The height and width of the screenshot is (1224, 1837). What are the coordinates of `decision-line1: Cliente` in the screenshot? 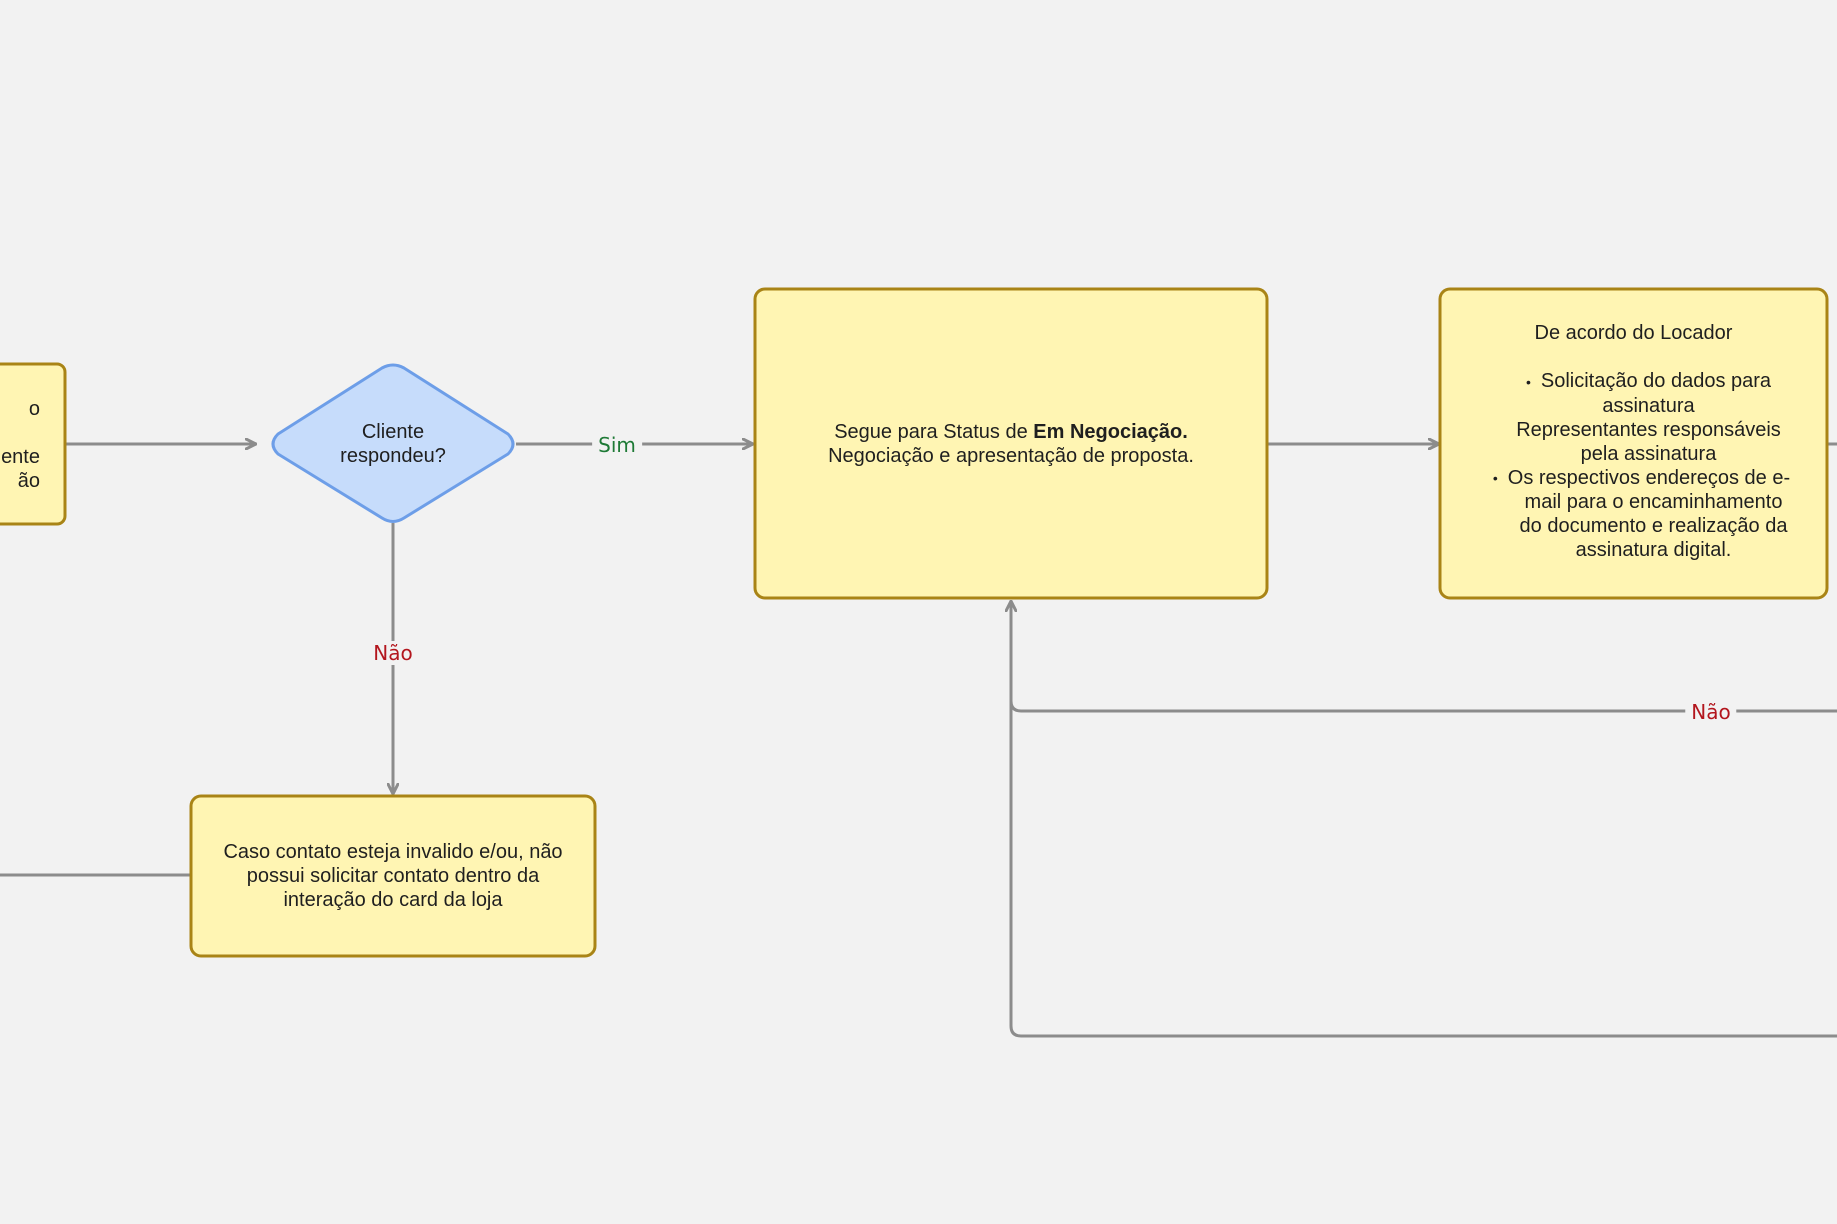 It's located at (393, 432).